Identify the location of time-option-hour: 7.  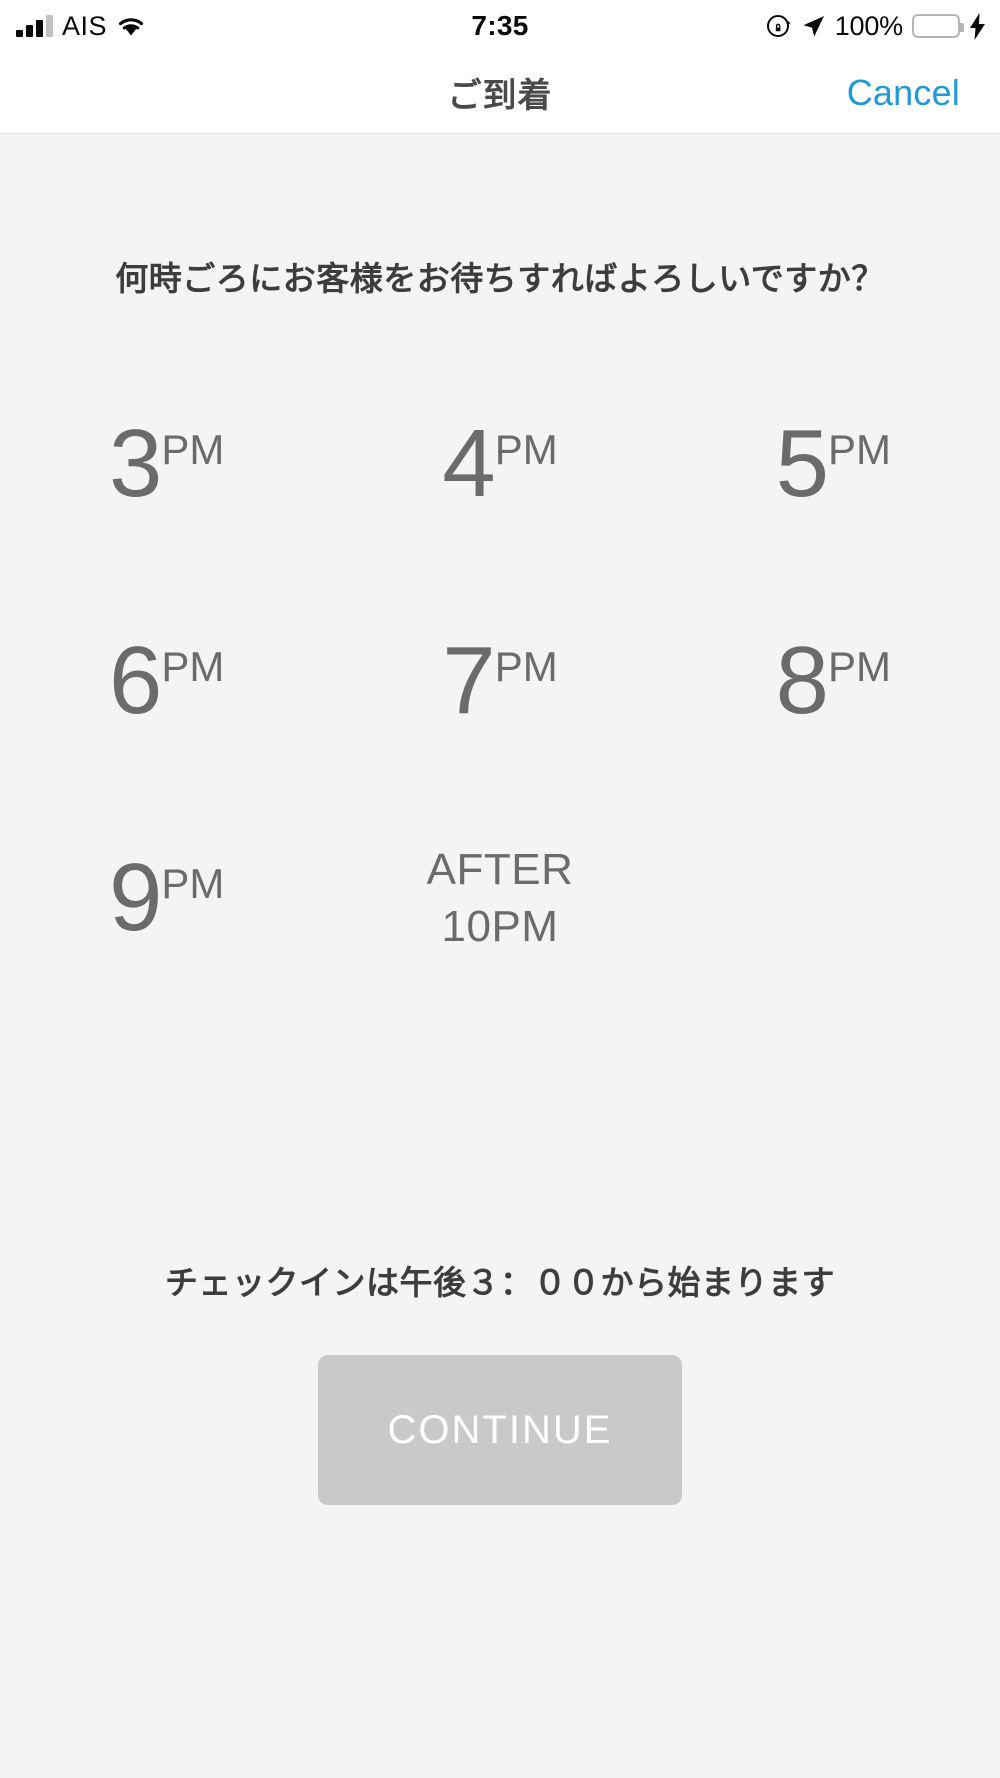
(468, 681).